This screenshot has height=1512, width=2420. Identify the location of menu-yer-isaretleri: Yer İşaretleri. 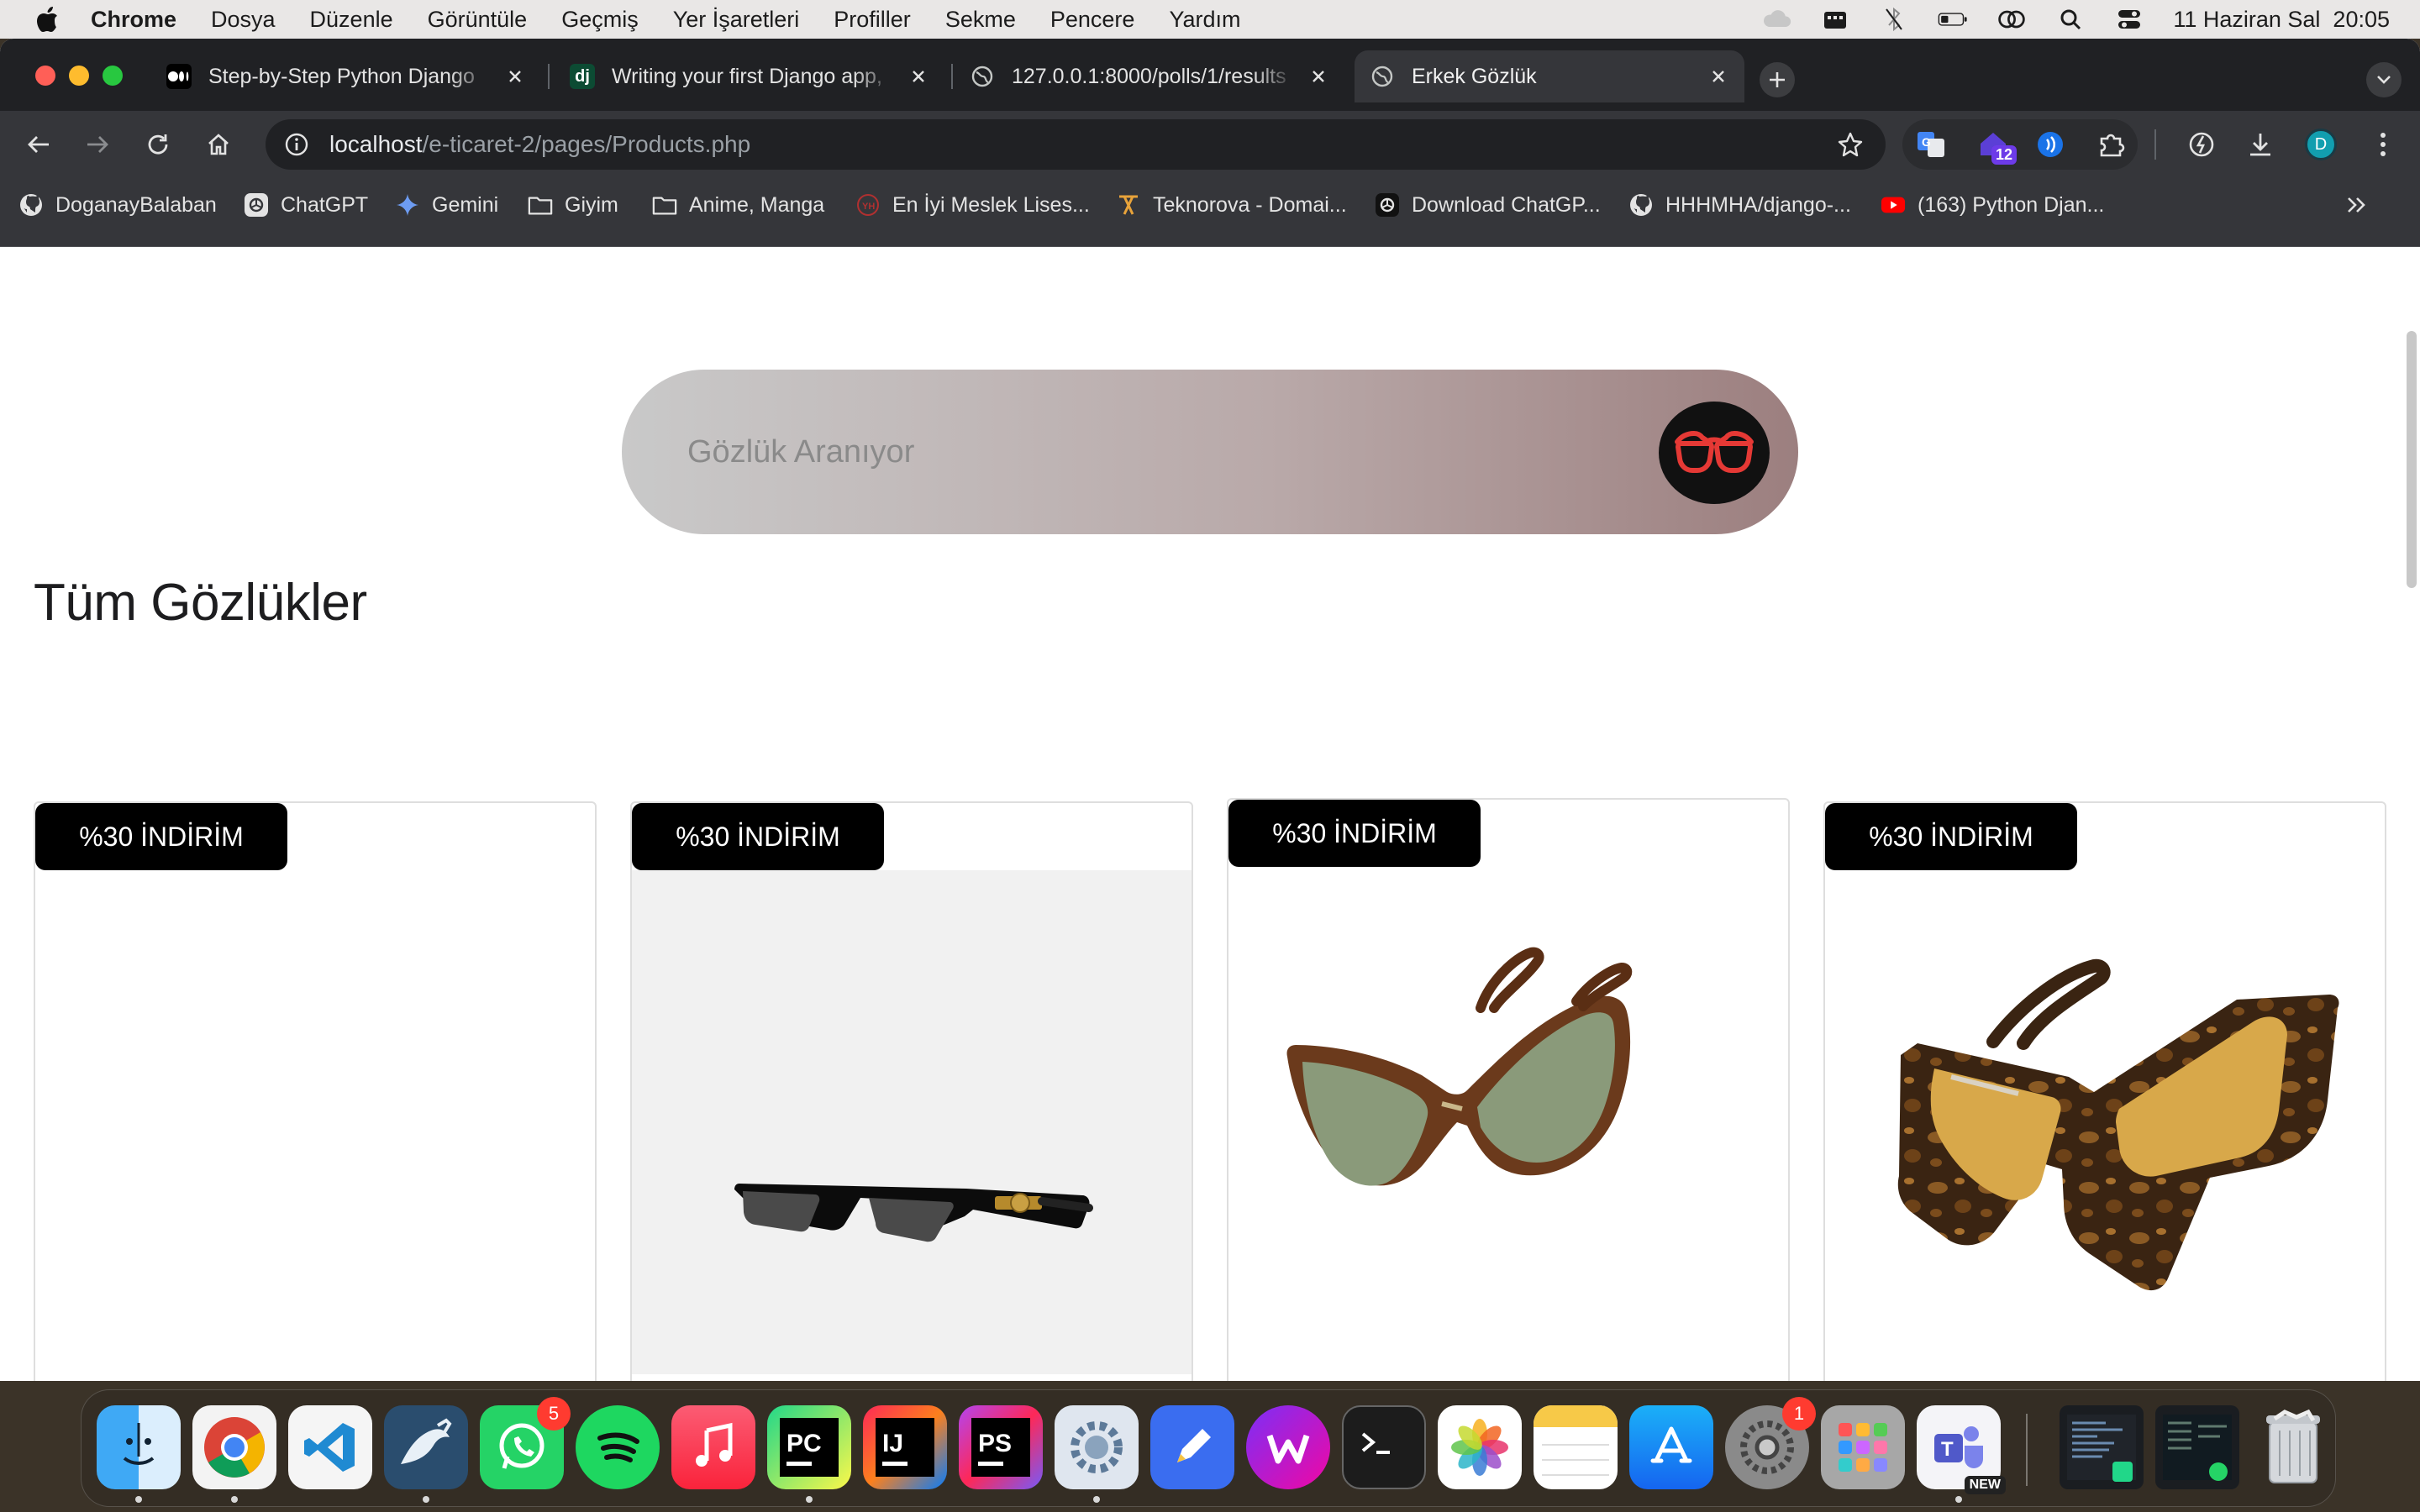
(736, 20).